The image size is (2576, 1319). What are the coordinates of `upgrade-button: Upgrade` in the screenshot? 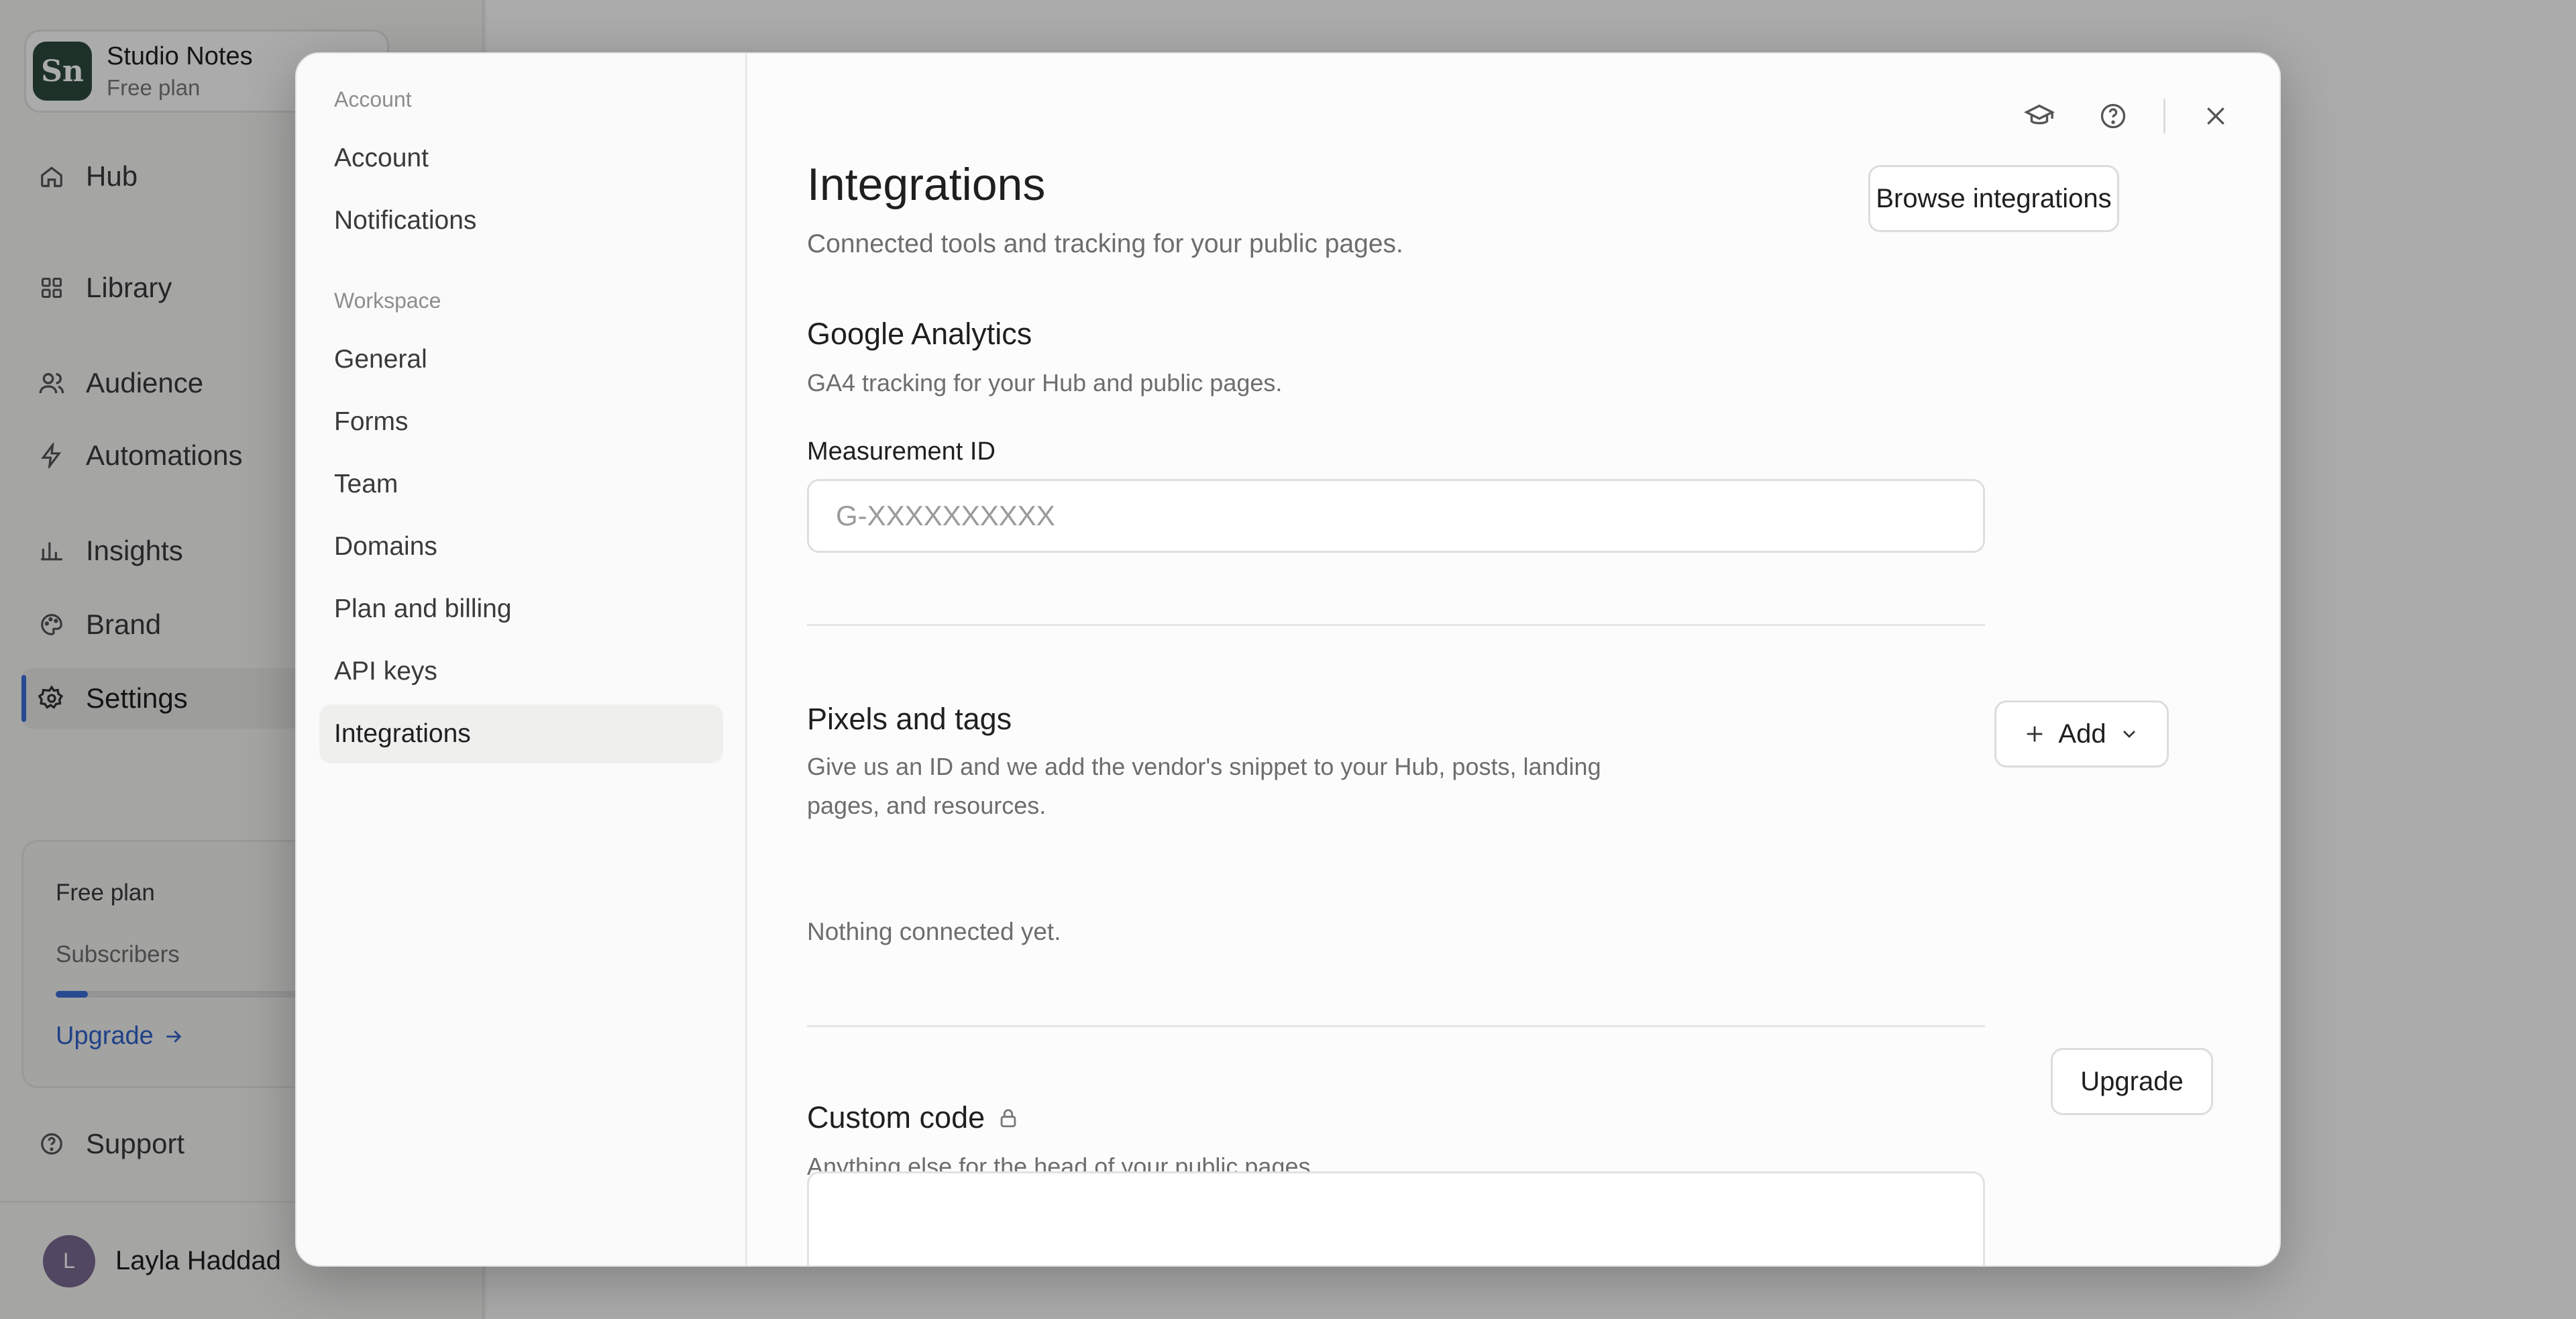 It's located at (2132, 1081).